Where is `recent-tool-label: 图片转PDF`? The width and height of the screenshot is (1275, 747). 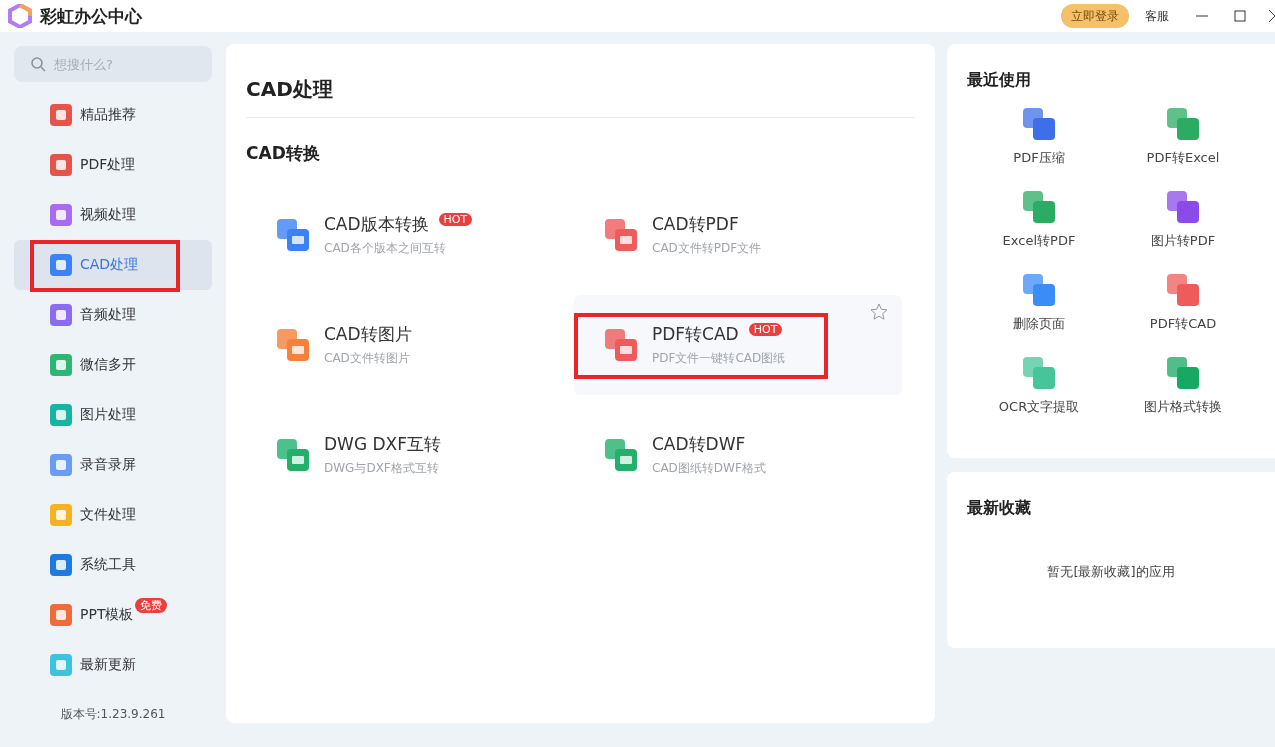
recent-tool-label: 图片转PDF is located at coordinates (1183, 241).